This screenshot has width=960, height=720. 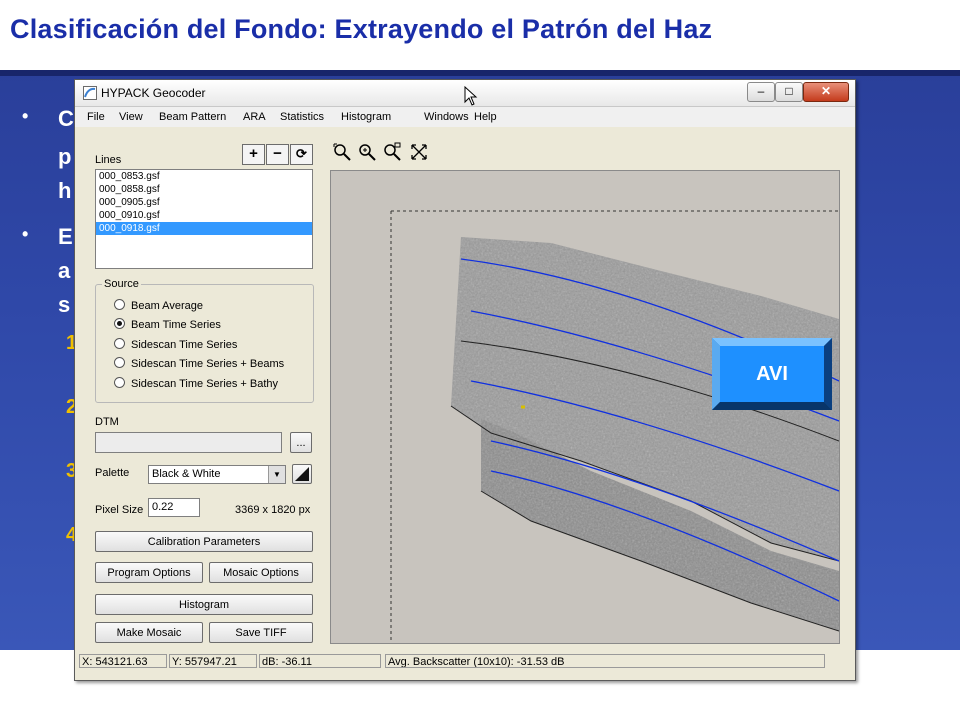 What do you see at coordinates (204, 202) in the screenshot?
I see `list-item: 000_0905.gsf` at bounding box center [204, 202].